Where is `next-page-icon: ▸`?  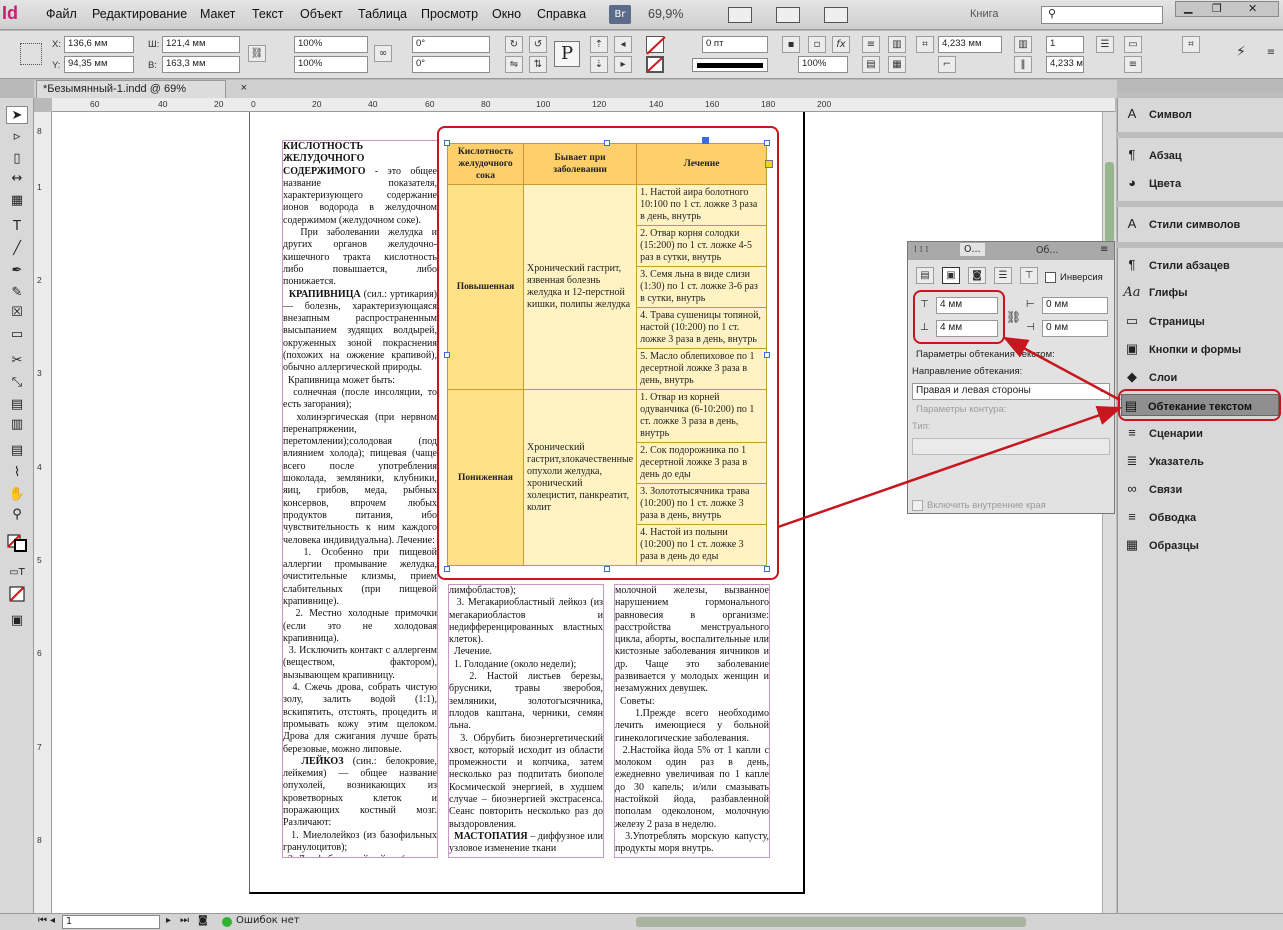
next-page-icon: ▸ is located at coordinates (168, 920).